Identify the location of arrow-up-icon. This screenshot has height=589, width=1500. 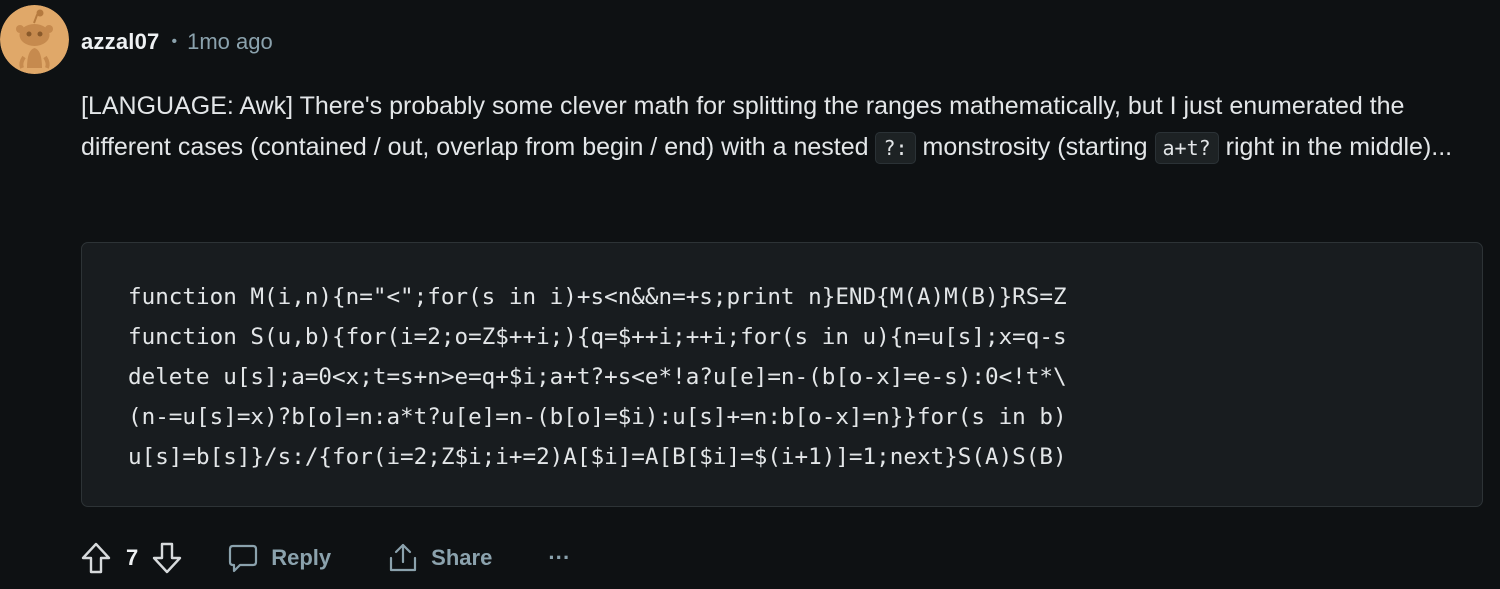
(96, 558).